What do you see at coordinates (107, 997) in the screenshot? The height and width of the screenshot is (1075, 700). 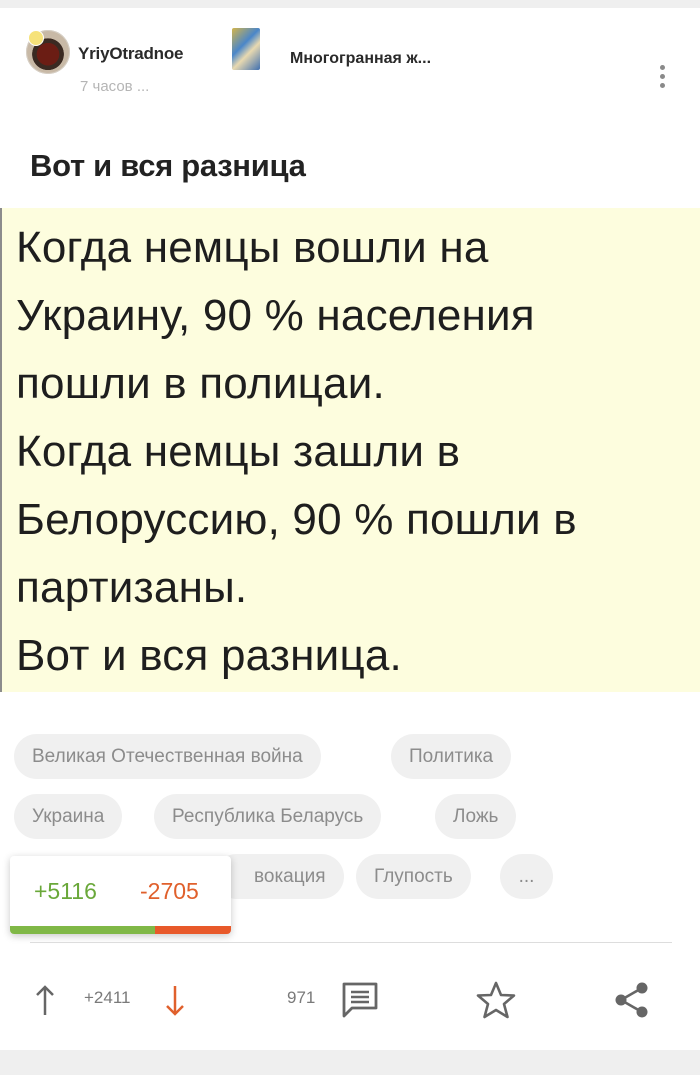 I see `upvote-count: +2411` at bounding box center [107, 997].